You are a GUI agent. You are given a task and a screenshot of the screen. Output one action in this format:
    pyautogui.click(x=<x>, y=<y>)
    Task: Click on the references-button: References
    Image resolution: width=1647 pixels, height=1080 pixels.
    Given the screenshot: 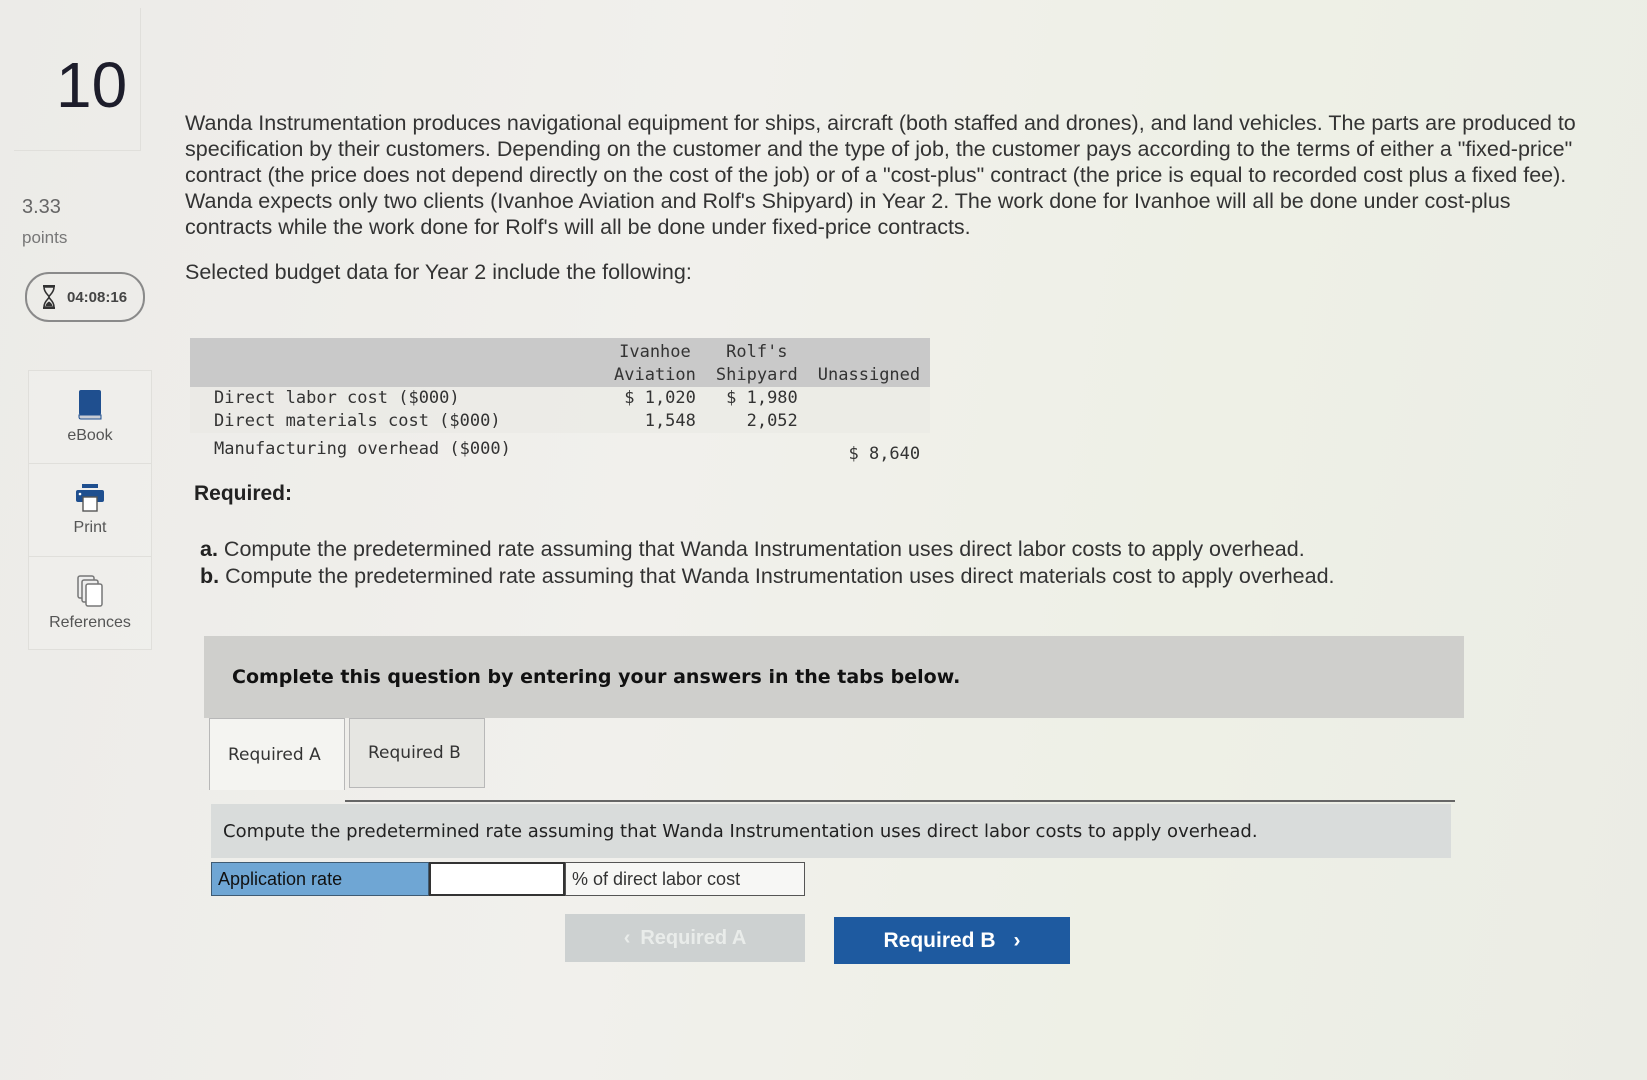 What is the action you would take?
    pyautogui.click(x=90, y=603)
    